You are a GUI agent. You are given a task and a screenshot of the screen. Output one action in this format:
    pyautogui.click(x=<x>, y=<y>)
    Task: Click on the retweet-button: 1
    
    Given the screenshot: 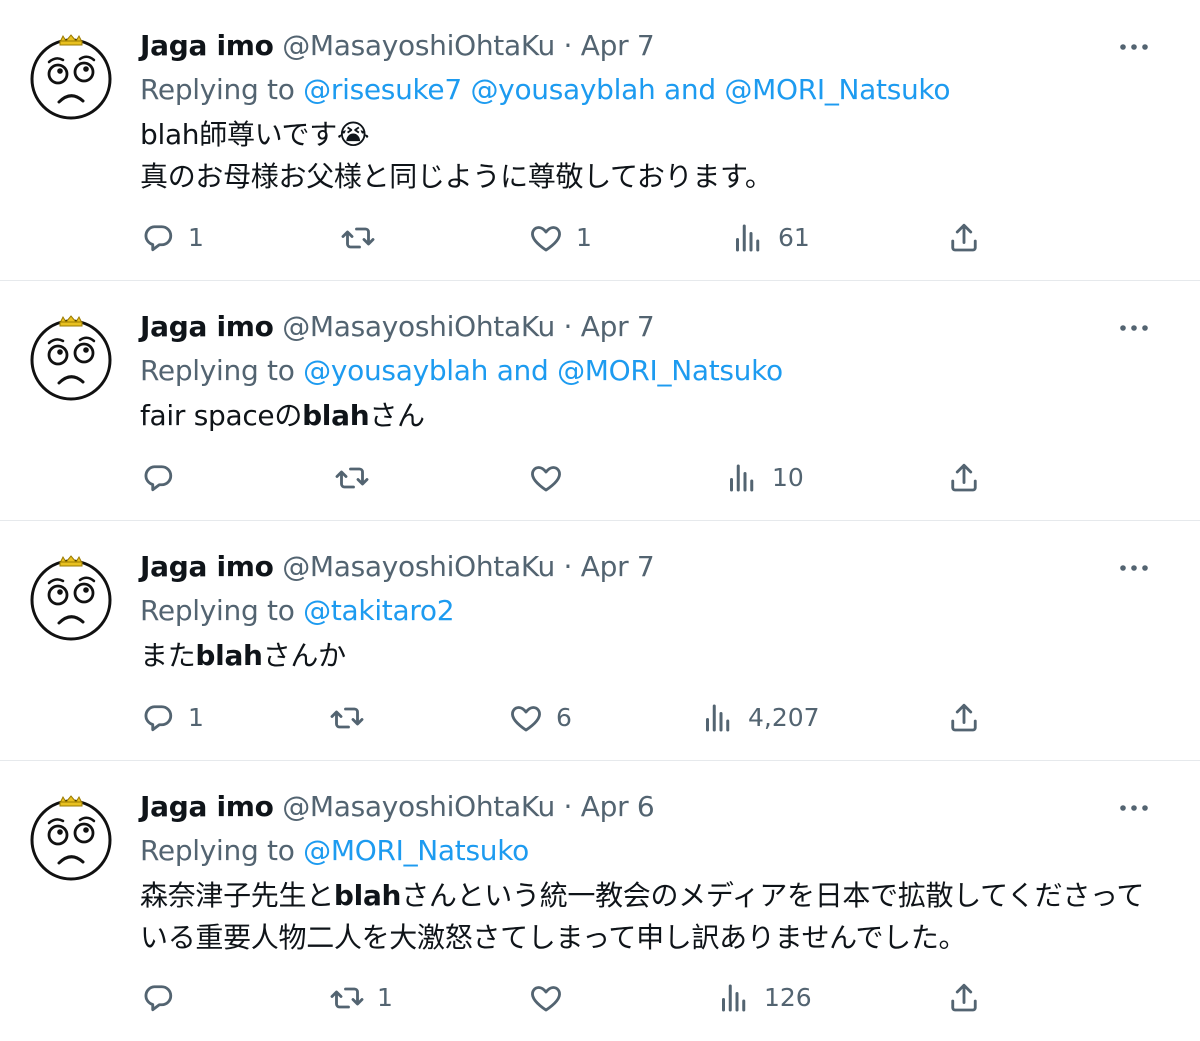 What is the action you would take?
    pyautogui.click(x=361, y=998)
    